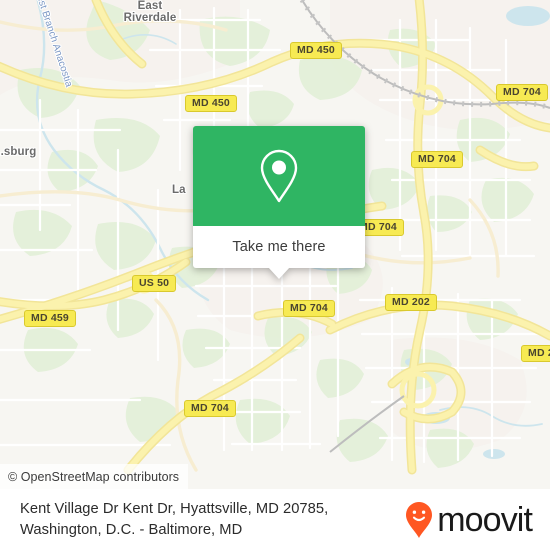 The width and height of the screenshot is (550, 550). I want to click on location-popup-card: Take me there, so click(279, 202).